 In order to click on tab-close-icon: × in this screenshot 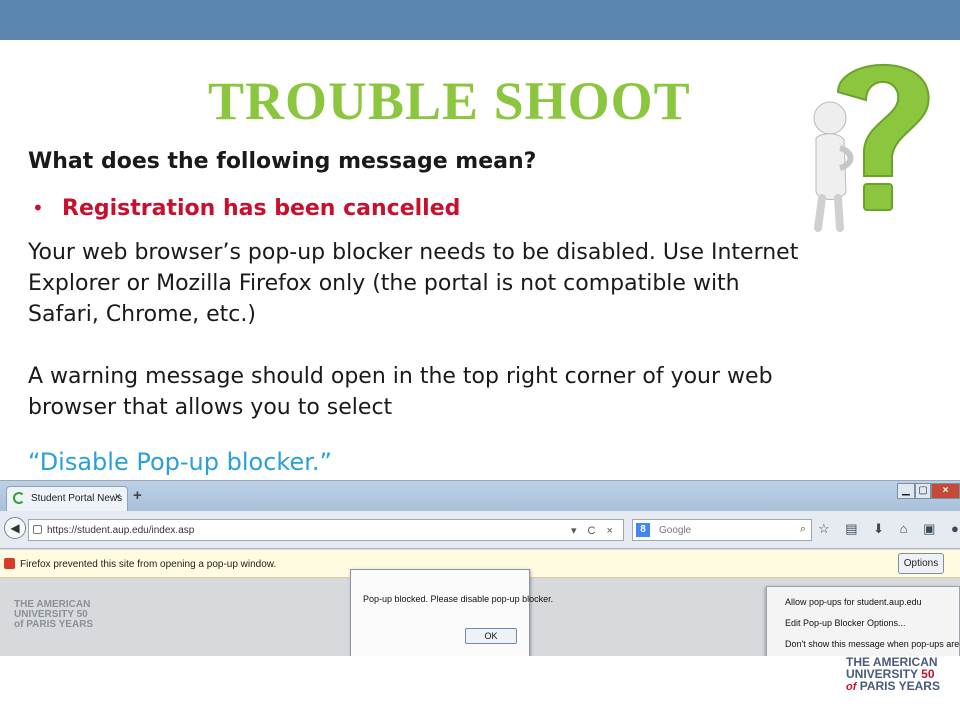, I will do `click(118, 497)`.